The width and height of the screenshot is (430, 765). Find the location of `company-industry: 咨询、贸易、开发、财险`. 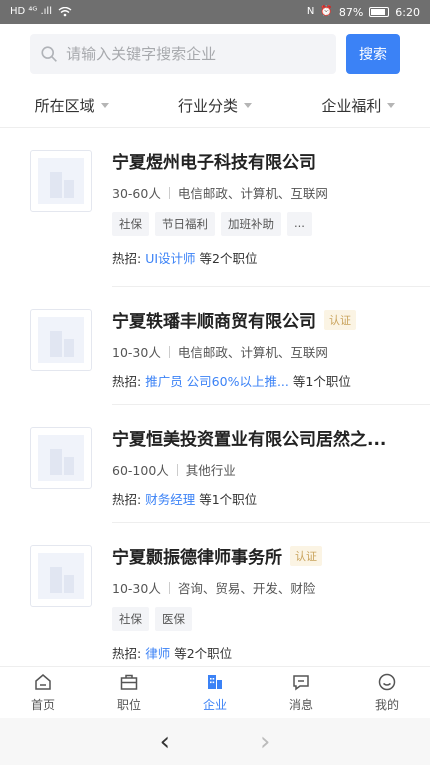

company-industry: 咨询、贸易、开发、财险 is located at coordinates (246, 588).